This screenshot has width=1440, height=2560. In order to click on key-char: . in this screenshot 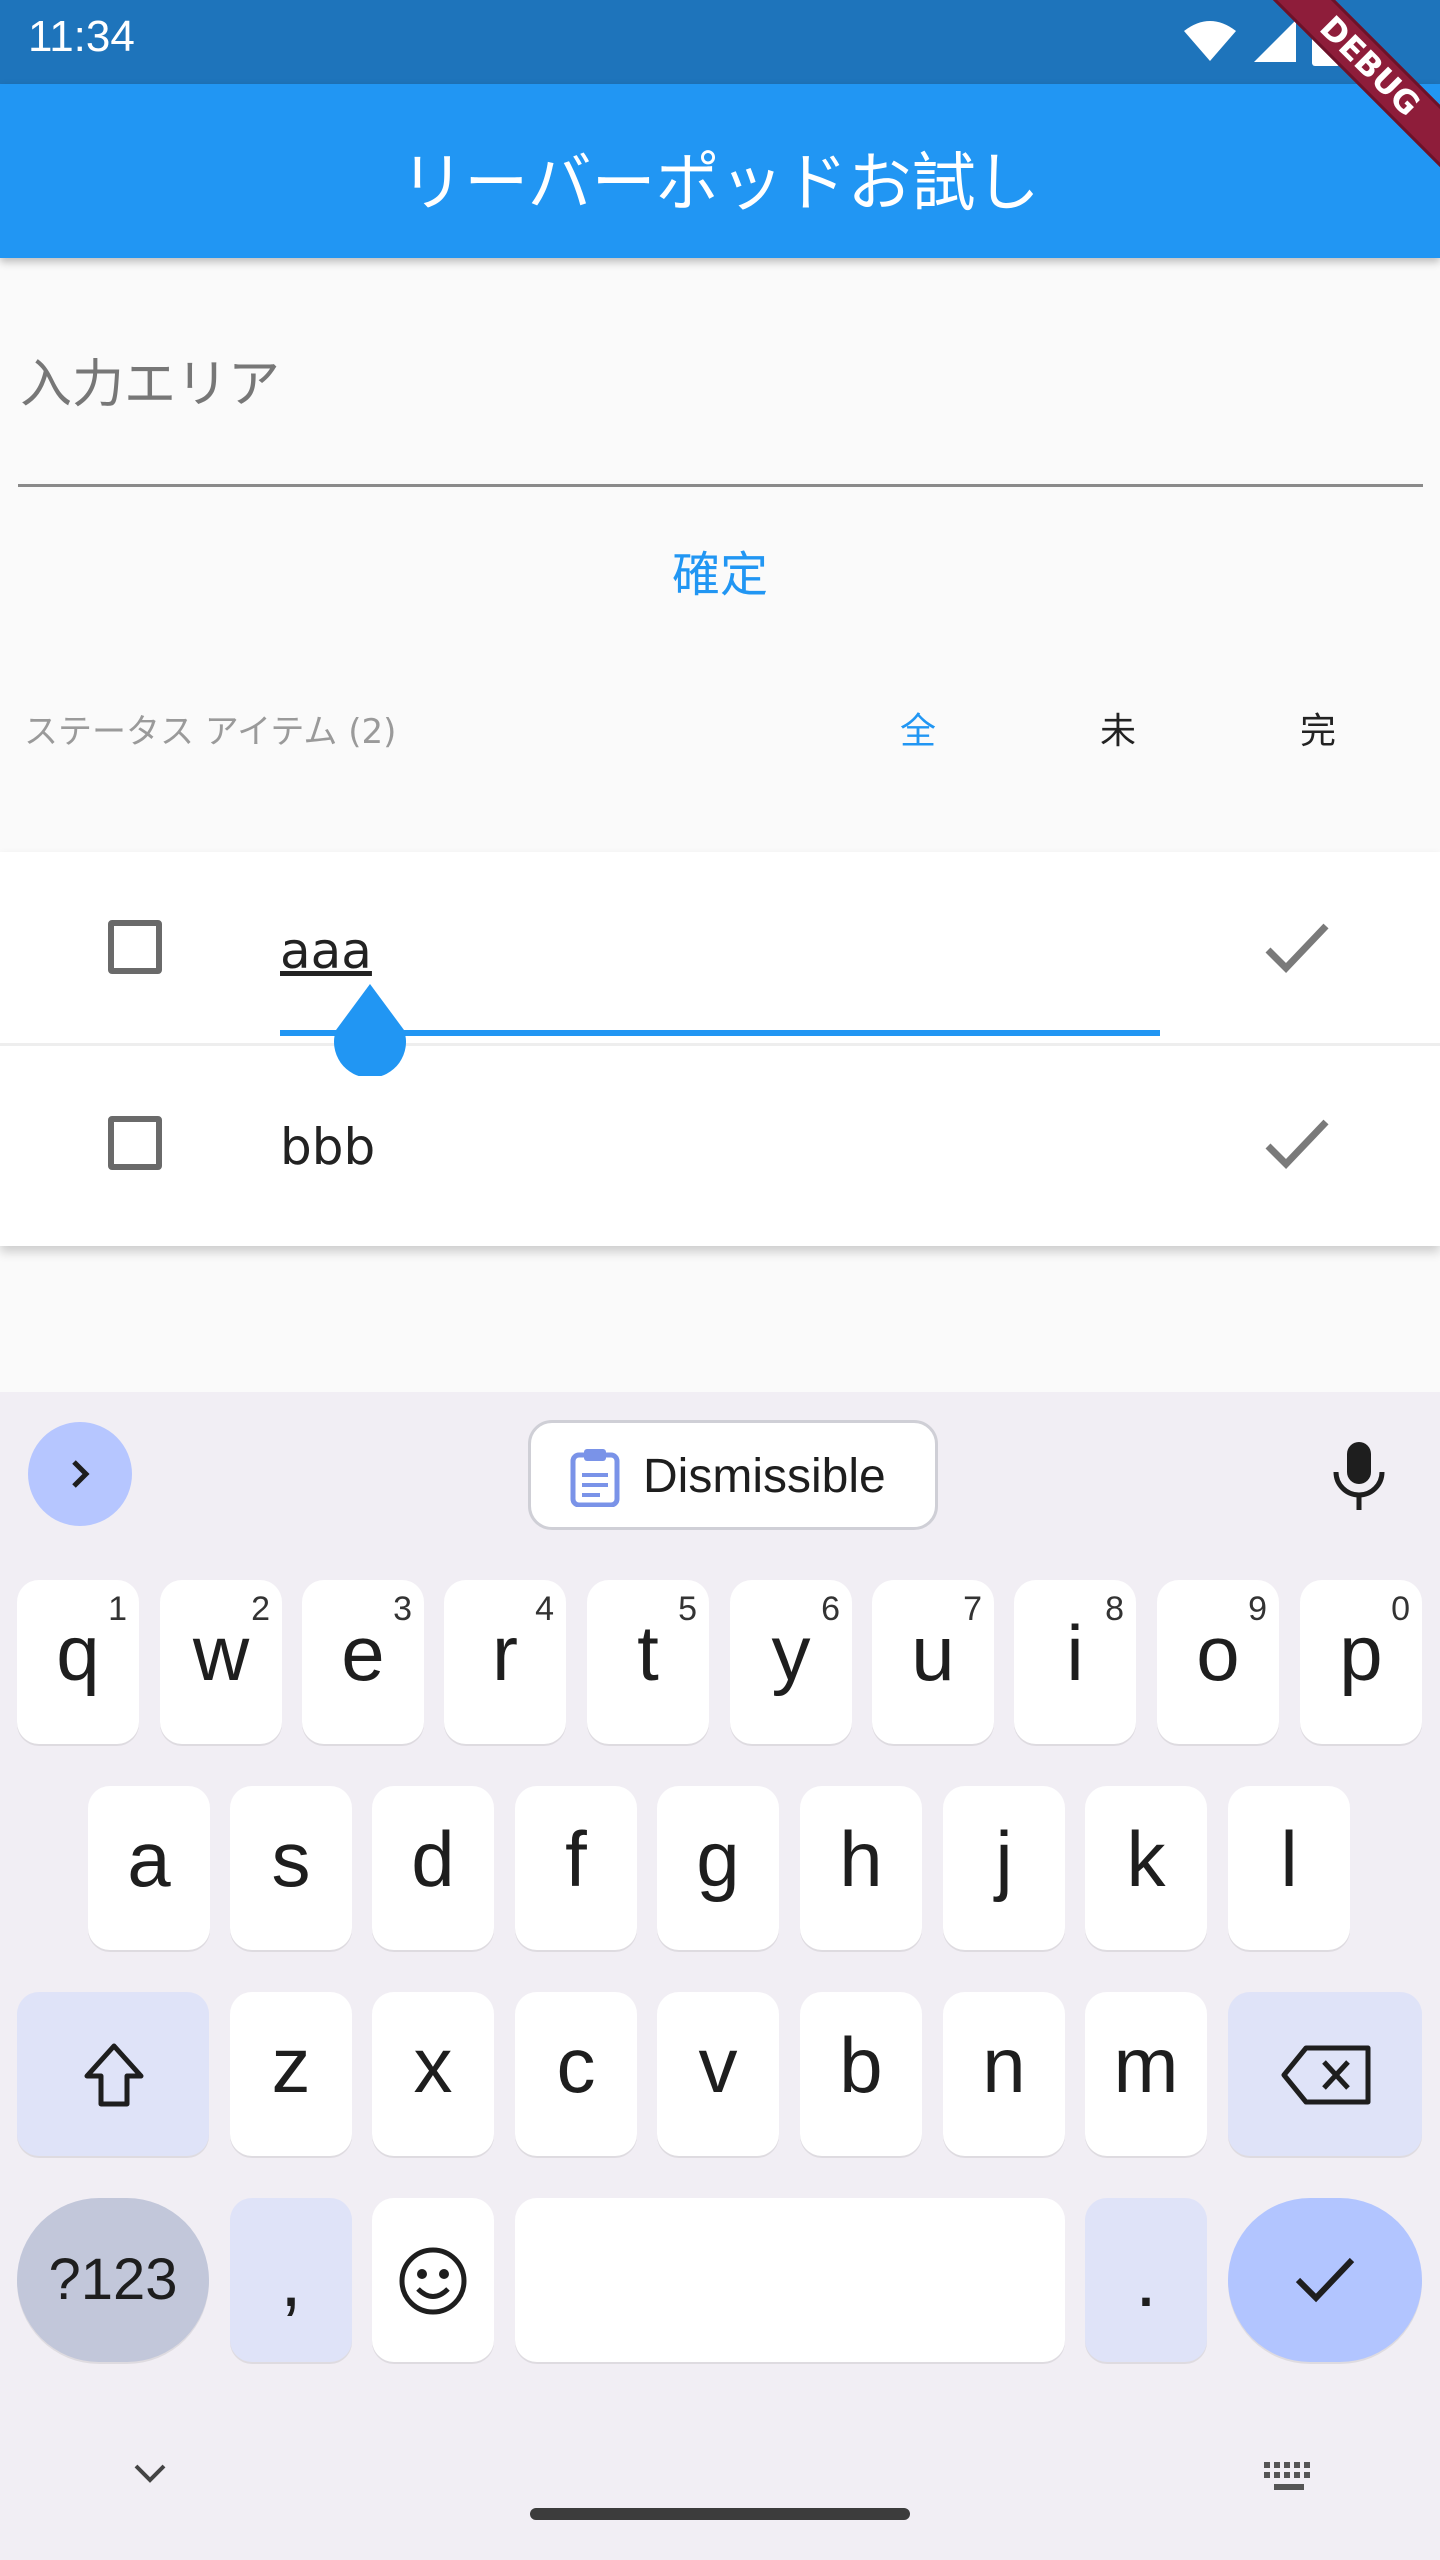, I will do `click(1146, 2279)`.